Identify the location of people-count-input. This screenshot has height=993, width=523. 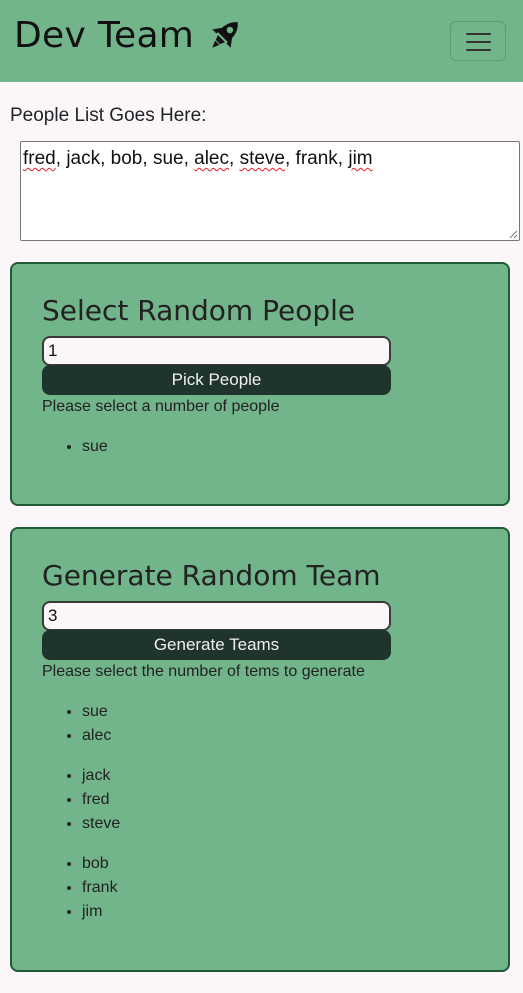
(216, 351).